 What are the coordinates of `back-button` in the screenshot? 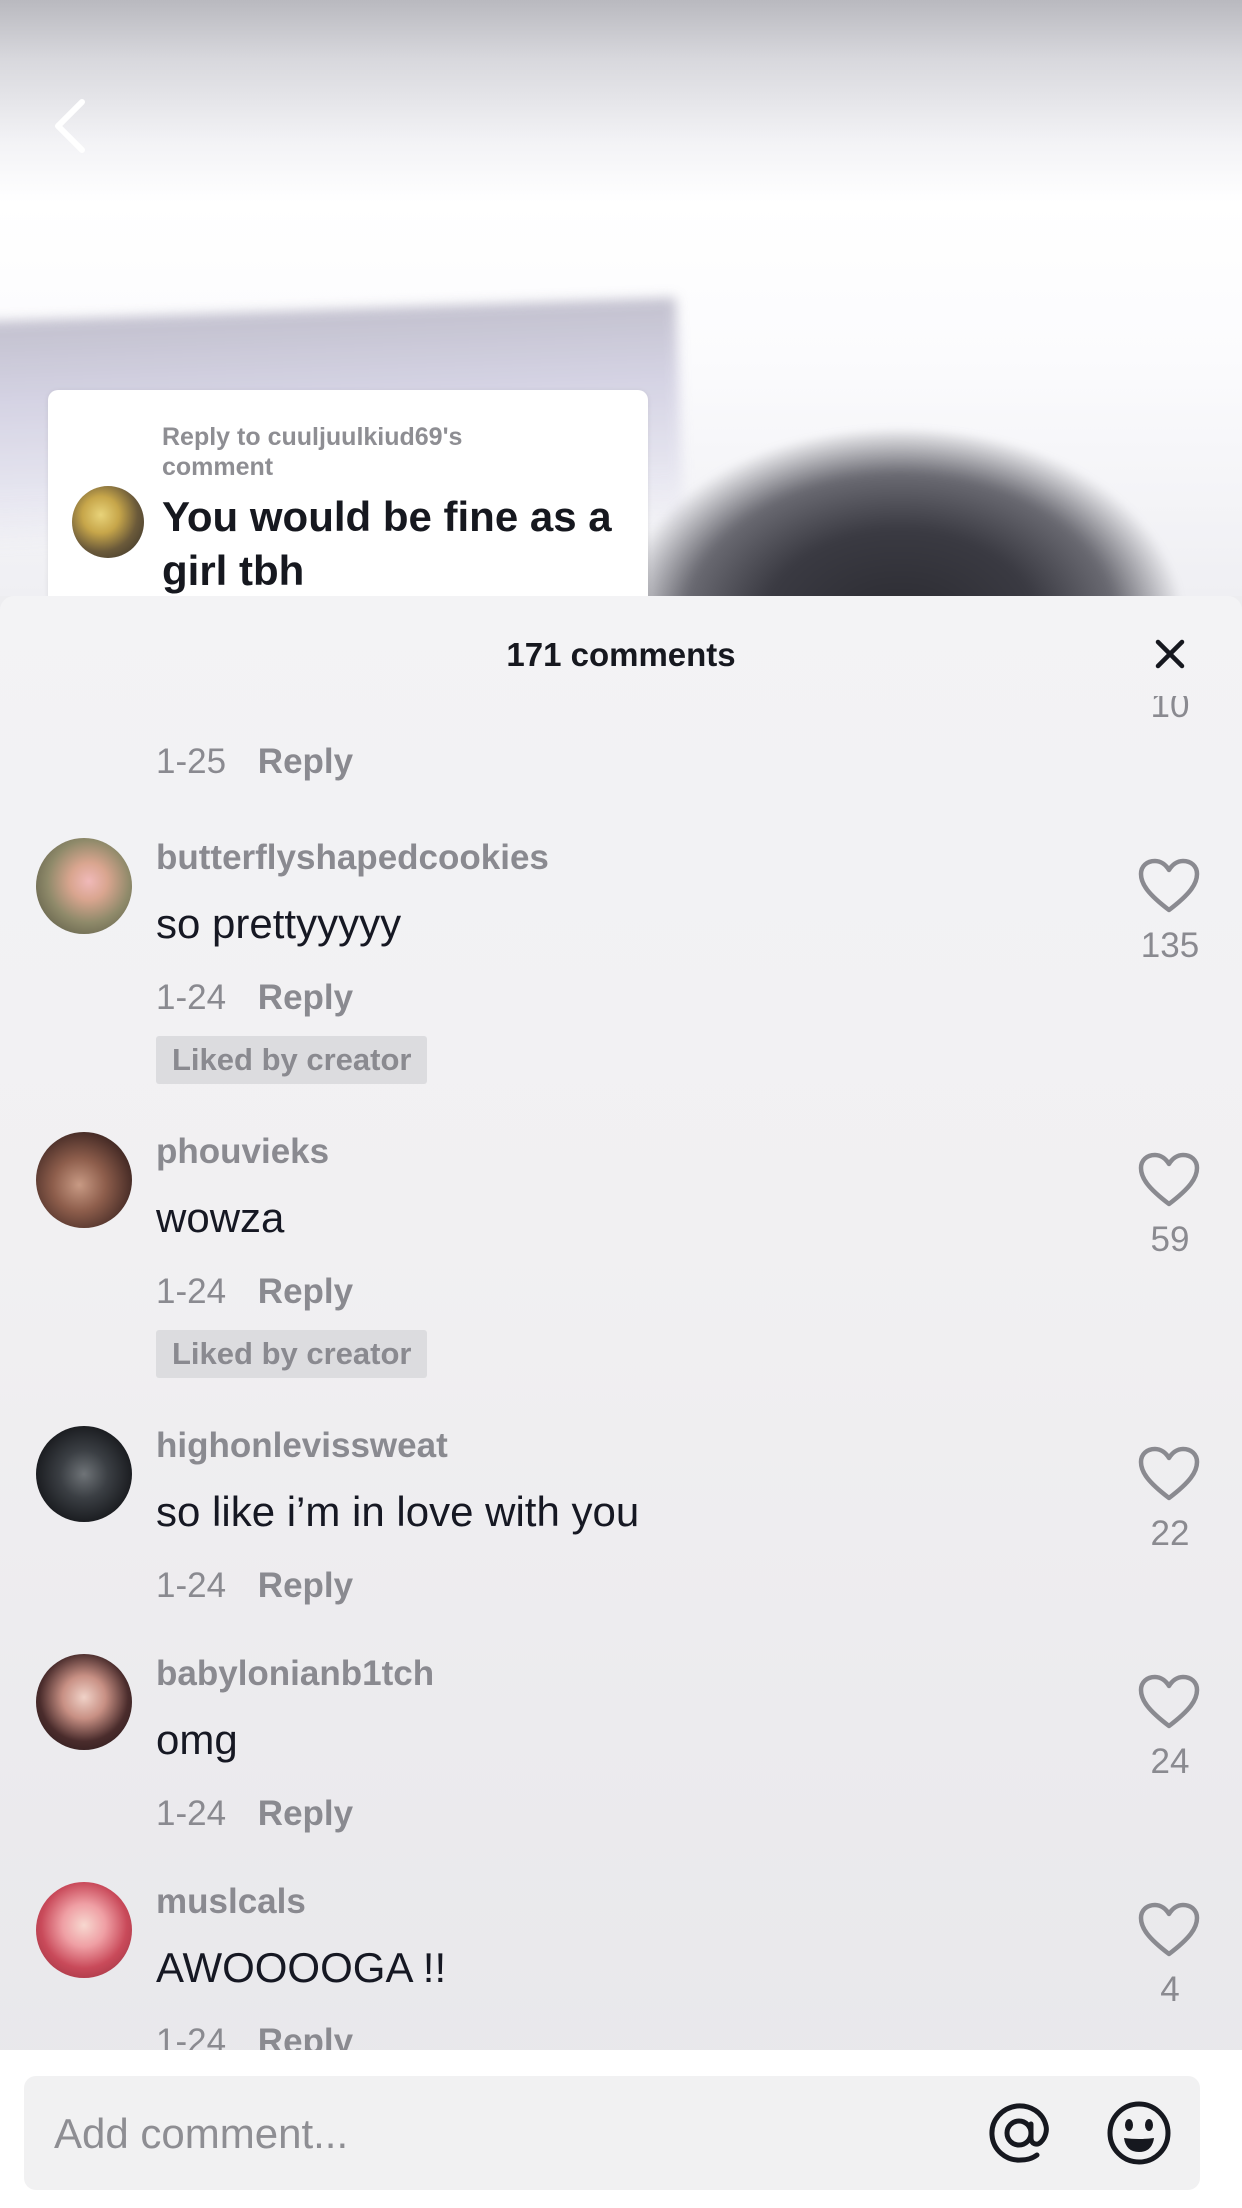 It's located at (70, 126).